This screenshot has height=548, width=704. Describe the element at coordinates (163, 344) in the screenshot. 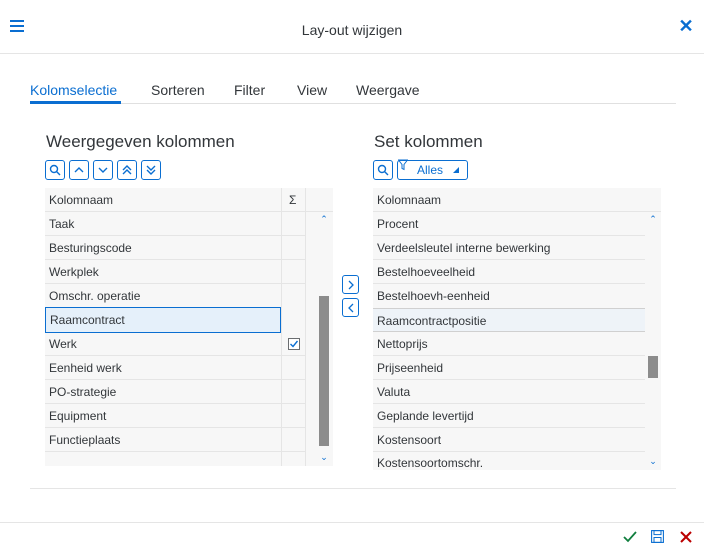

I see `list-item: Werk` at that location.